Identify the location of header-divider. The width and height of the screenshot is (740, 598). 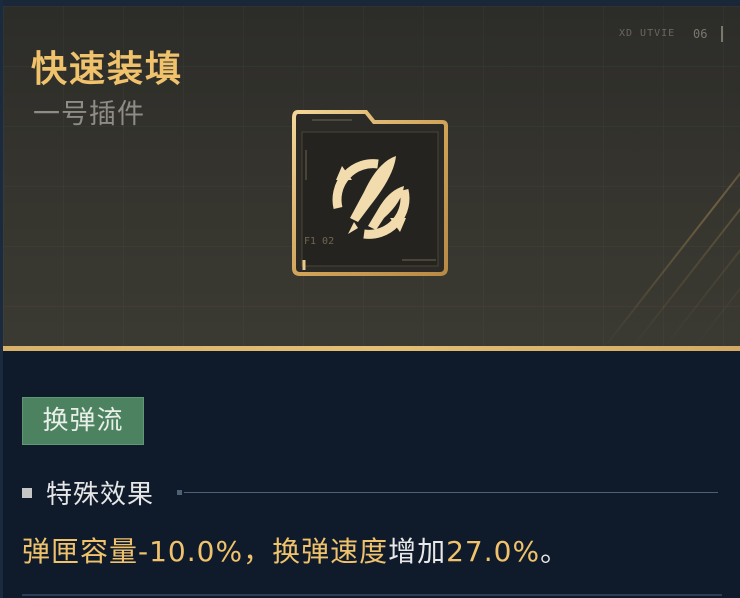
(371, 348).